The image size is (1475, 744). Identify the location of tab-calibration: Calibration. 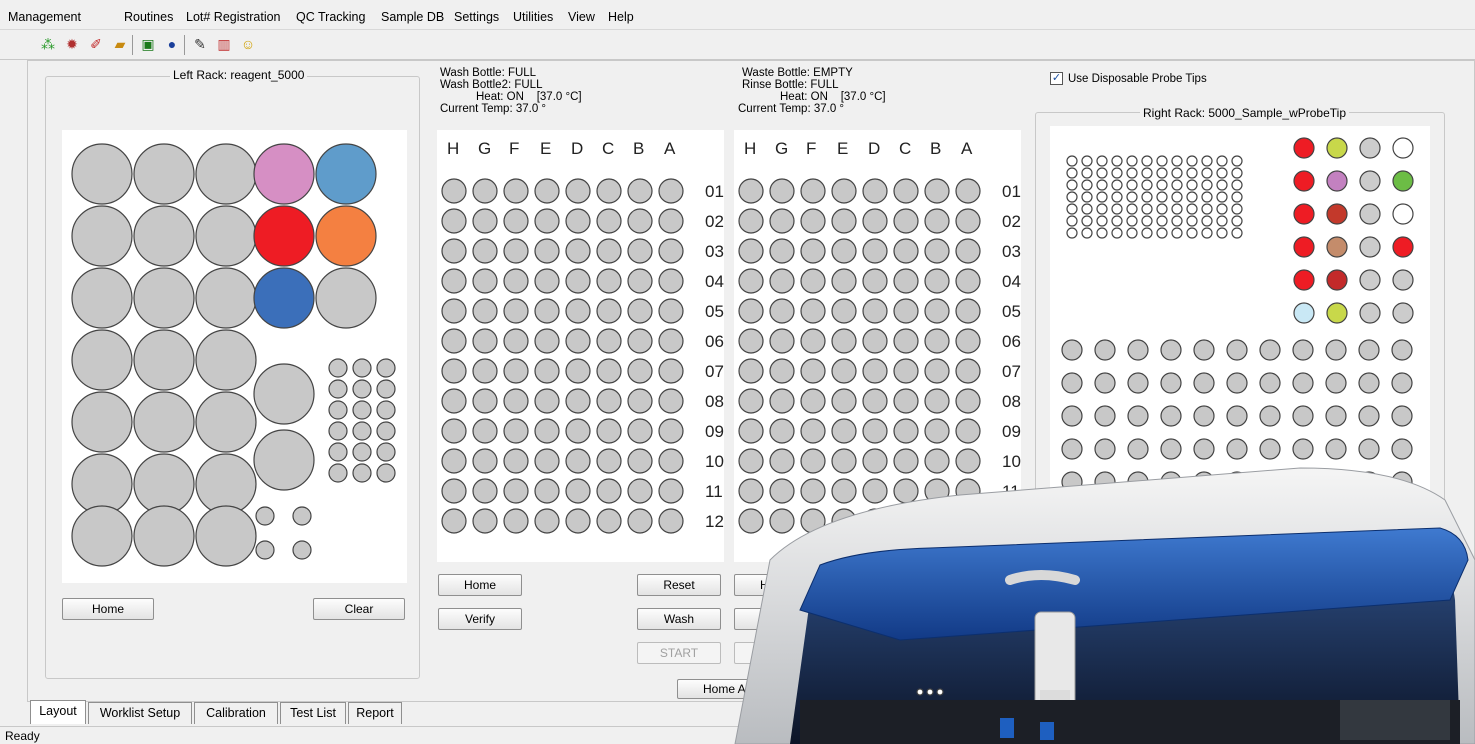
(236, 713).